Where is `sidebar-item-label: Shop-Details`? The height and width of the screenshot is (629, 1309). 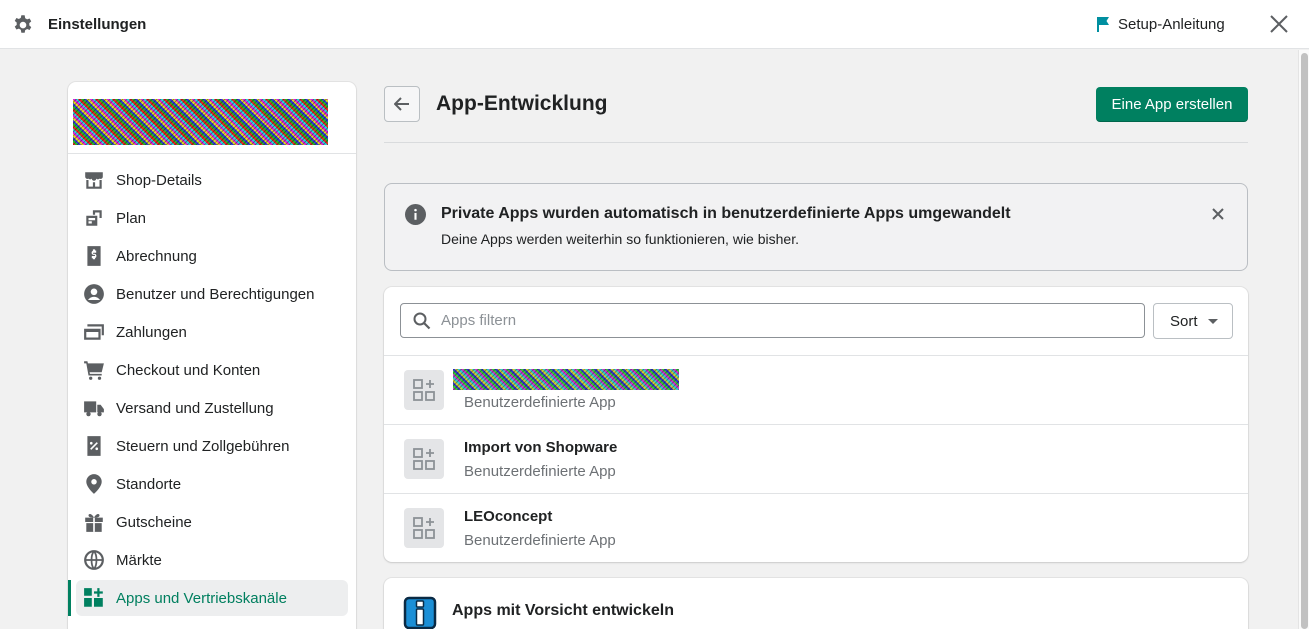
sidebar-item-label: Shop-Details is located at coordinates (159, 180).